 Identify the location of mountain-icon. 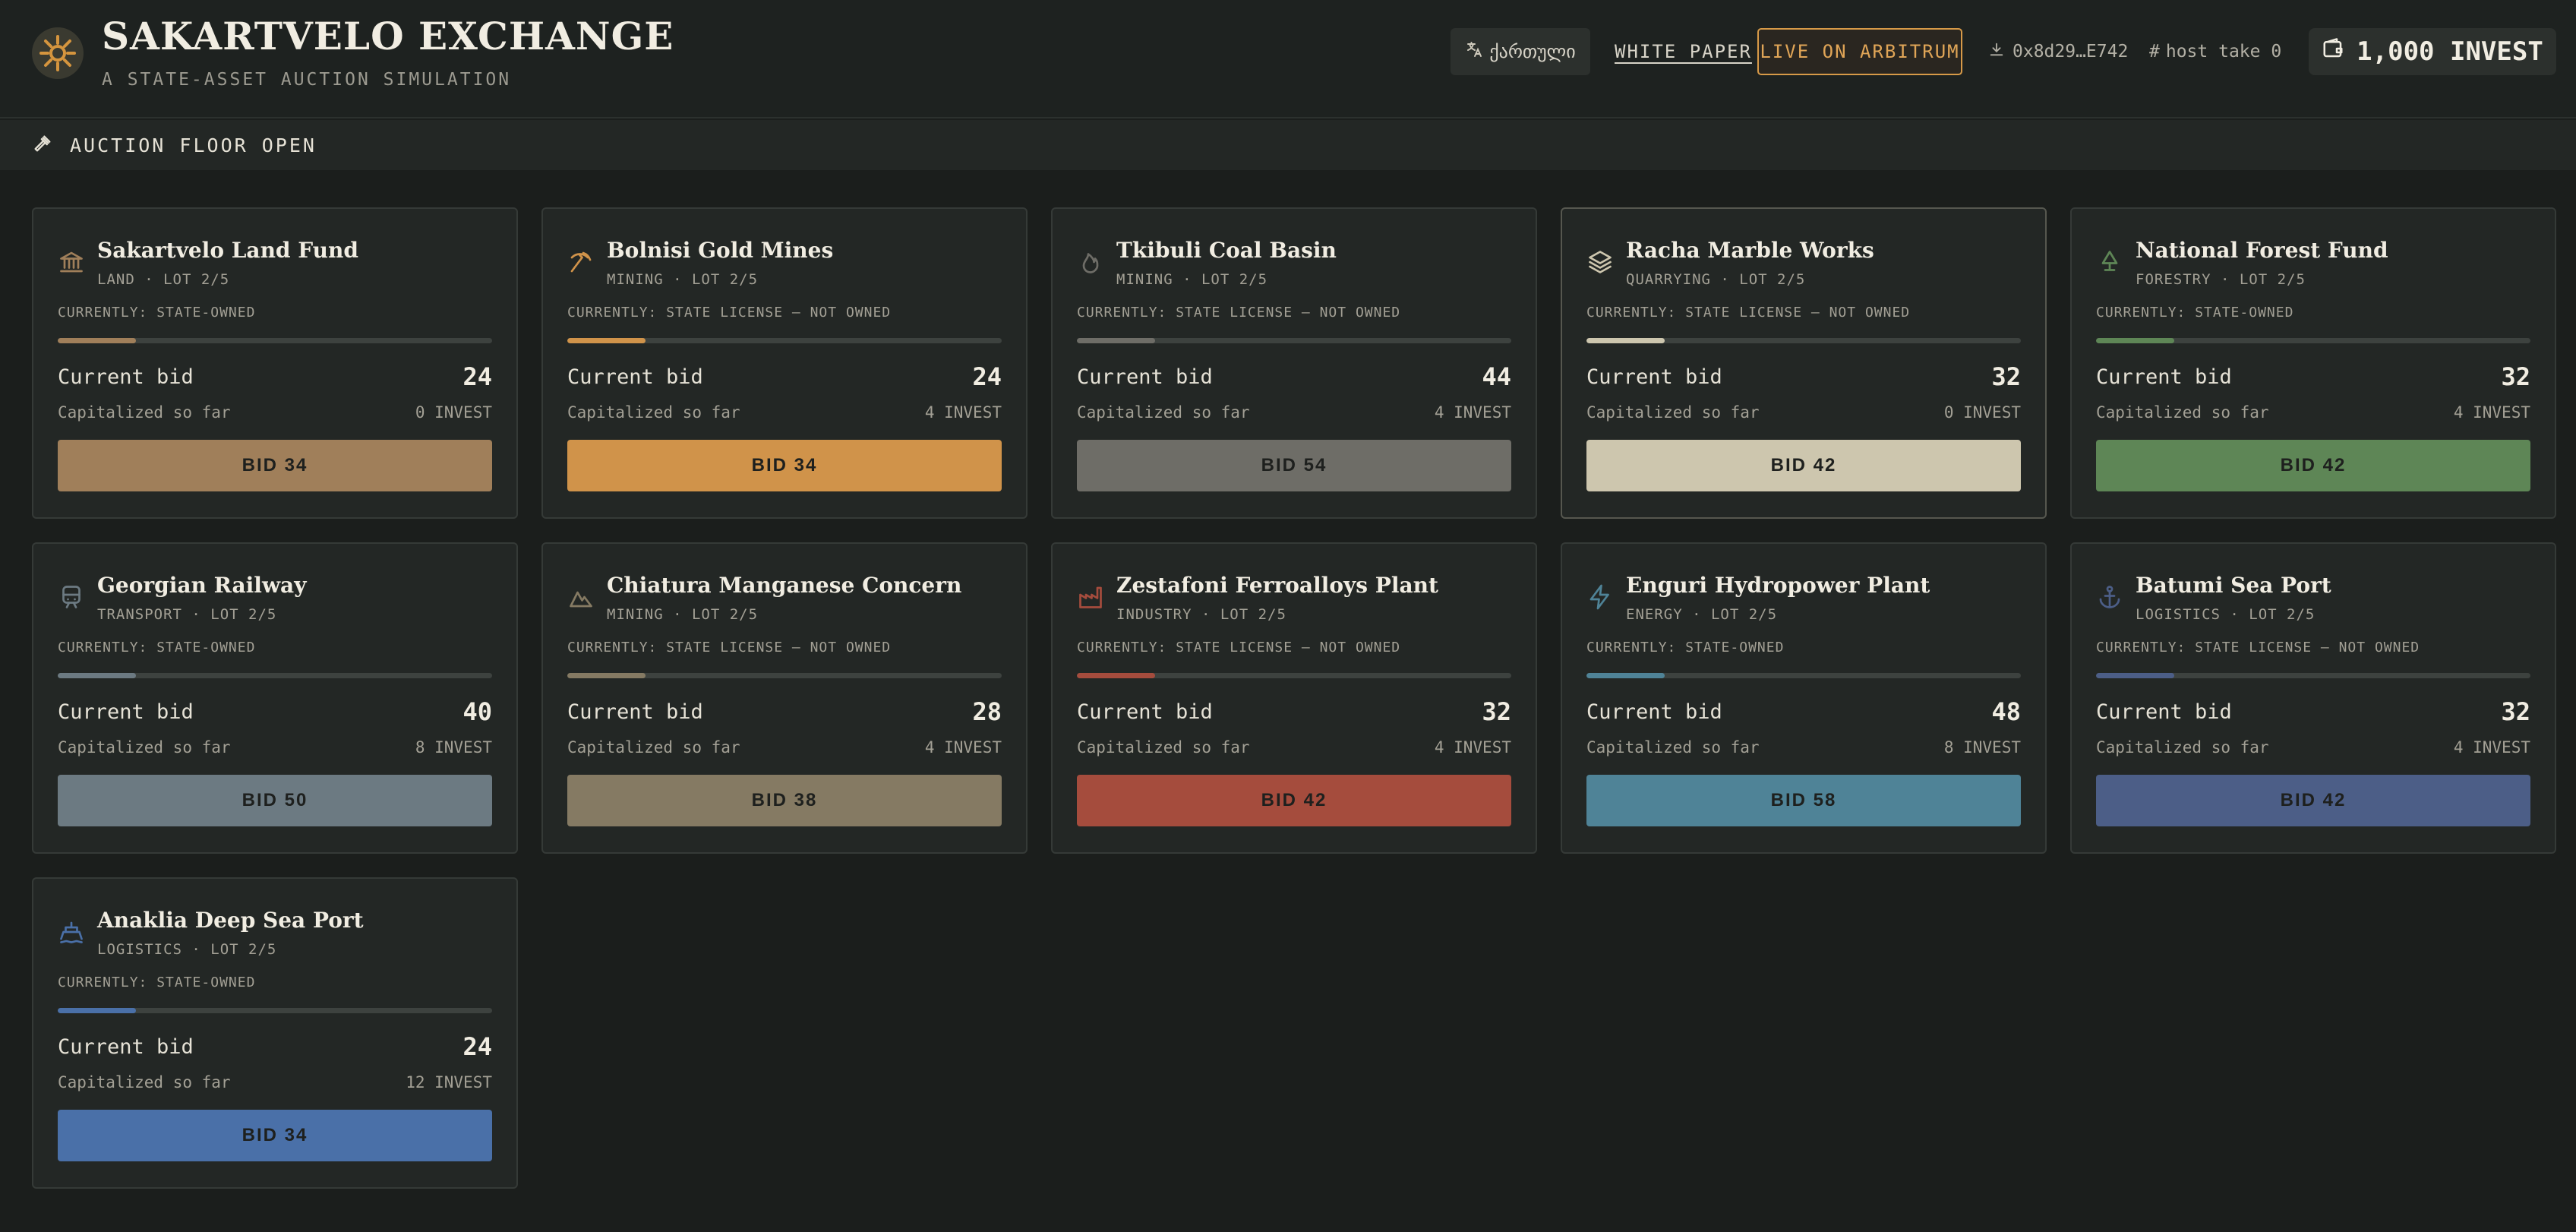
(581, 597).